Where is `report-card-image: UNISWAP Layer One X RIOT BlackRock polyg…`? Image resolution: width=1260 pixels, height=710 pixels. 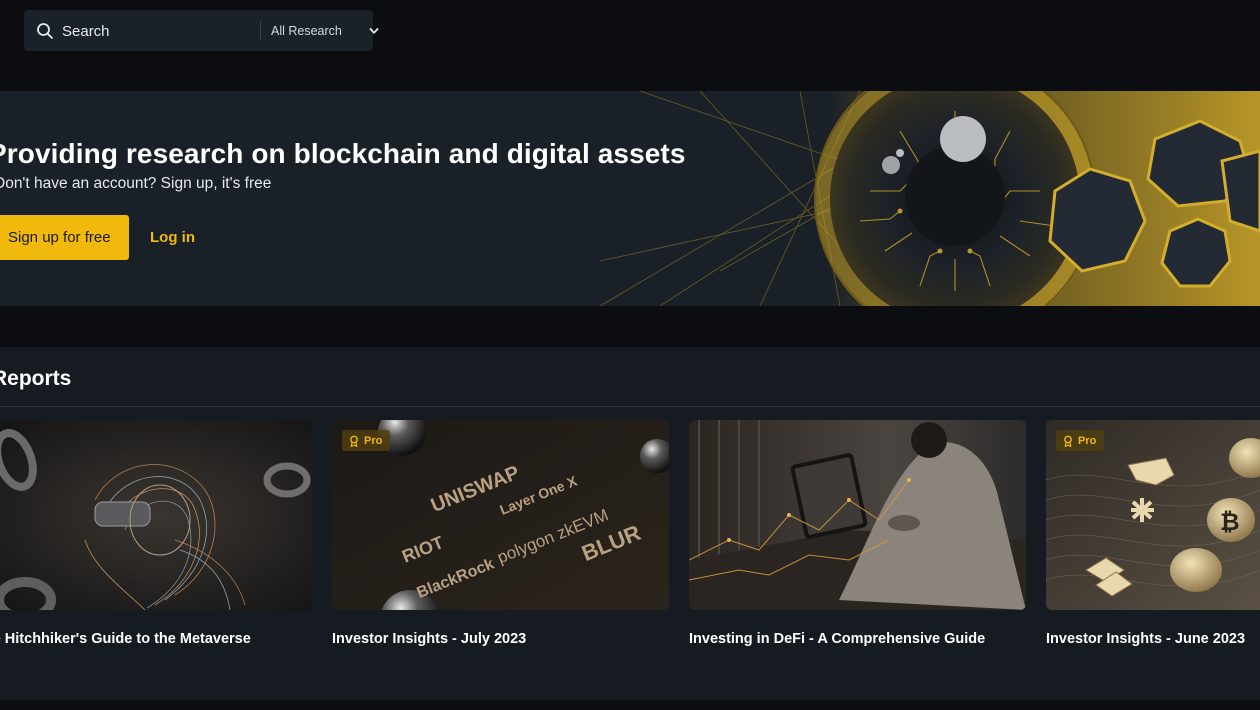
report-card-image: UNISWAP Layer One X RIOT BlackRock polyg… is located at coordinates (500, 515).